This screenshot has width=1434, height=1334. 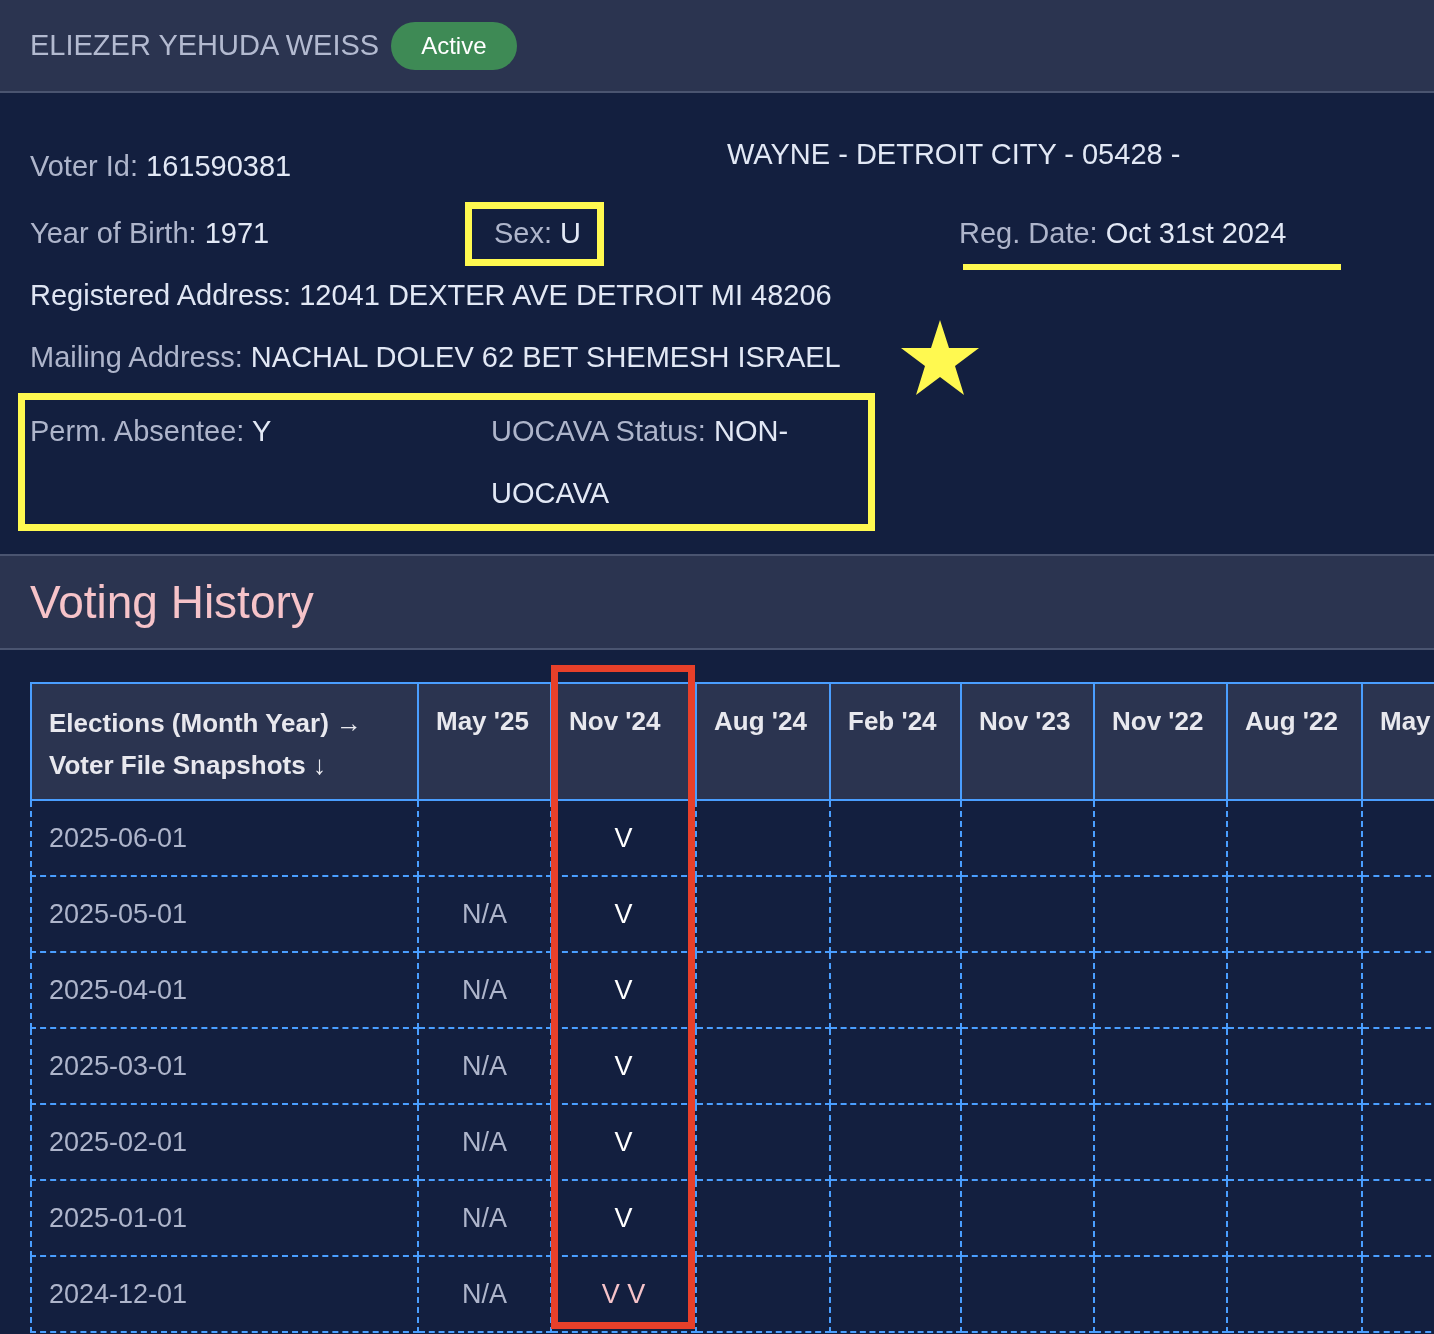 What do you see at coordinates (205, 45) in the screenshot?
I see `voter-name: ELIEZER YEHUDA WEISS` at bounding box center [205, 45].